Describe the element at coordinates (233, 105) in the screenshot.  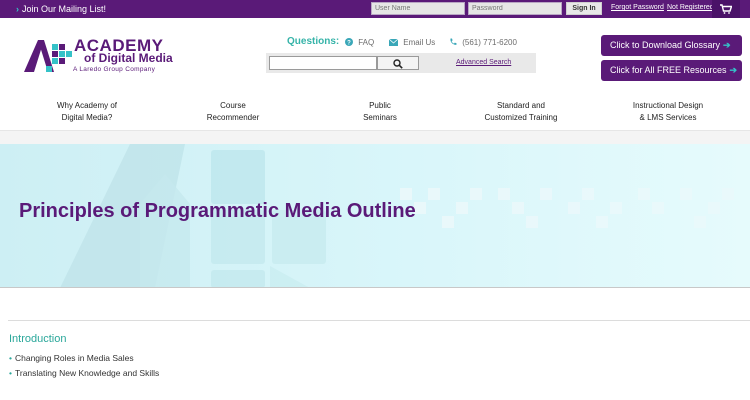
I see `nav-item-line: Course` at that location.